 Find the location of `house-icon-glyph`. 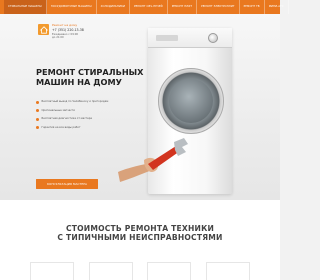

house-icon-glyph is located at coordinates (43, 29).